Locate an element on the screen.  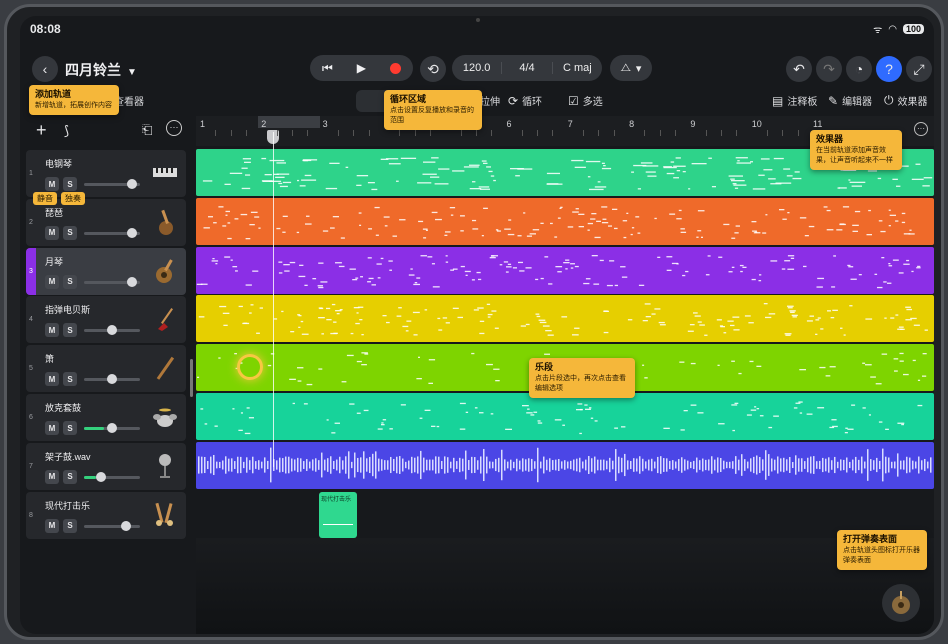
yueqin-icon is located at coordinates (165, 271).